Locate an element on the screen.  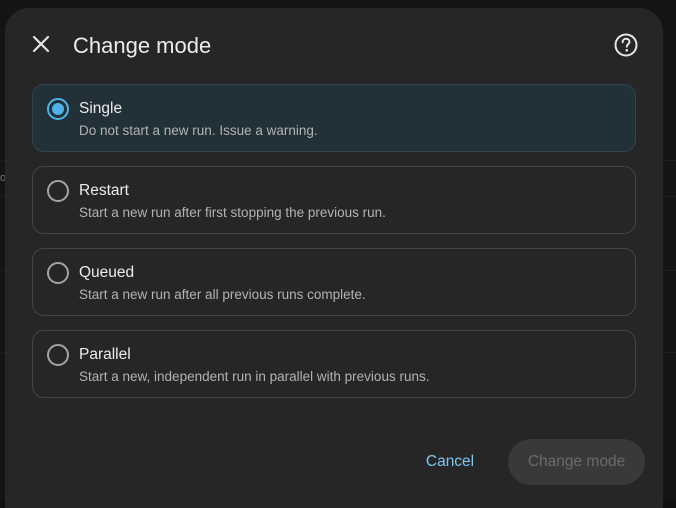
help-button is located at coordinates (626, 45).